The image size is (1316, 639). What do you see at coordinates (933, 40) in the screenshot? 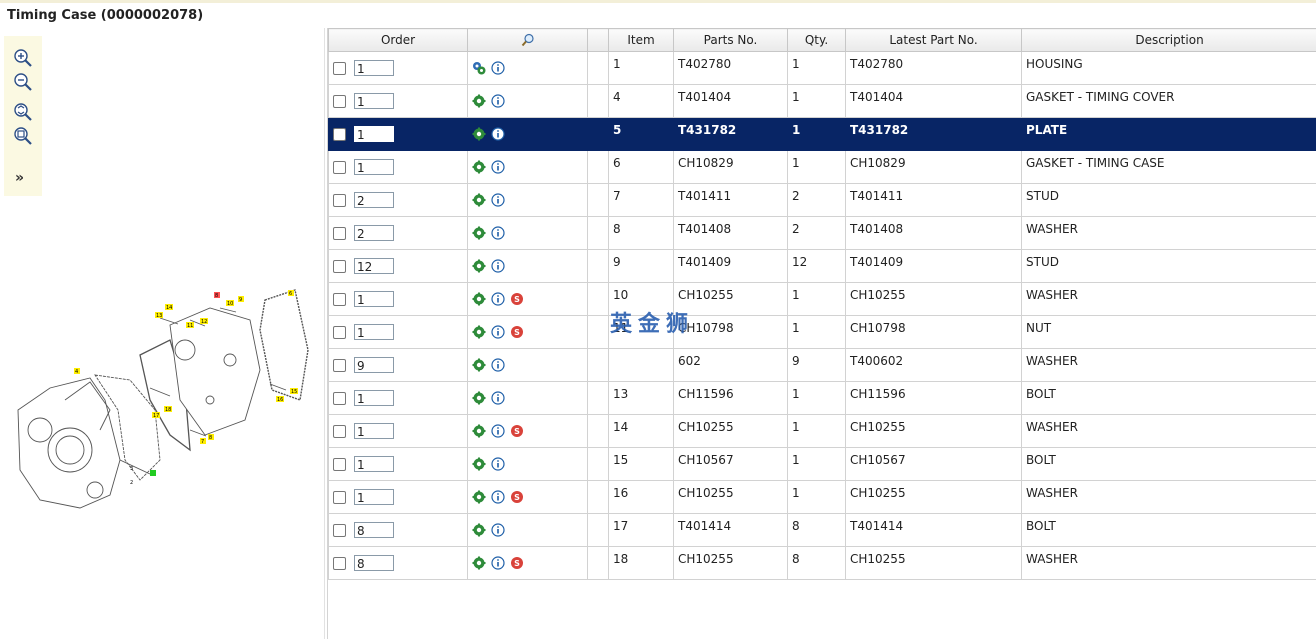
I see `column-header-latest-part-no: Latest Part No.` at bounding box center [933, 40].